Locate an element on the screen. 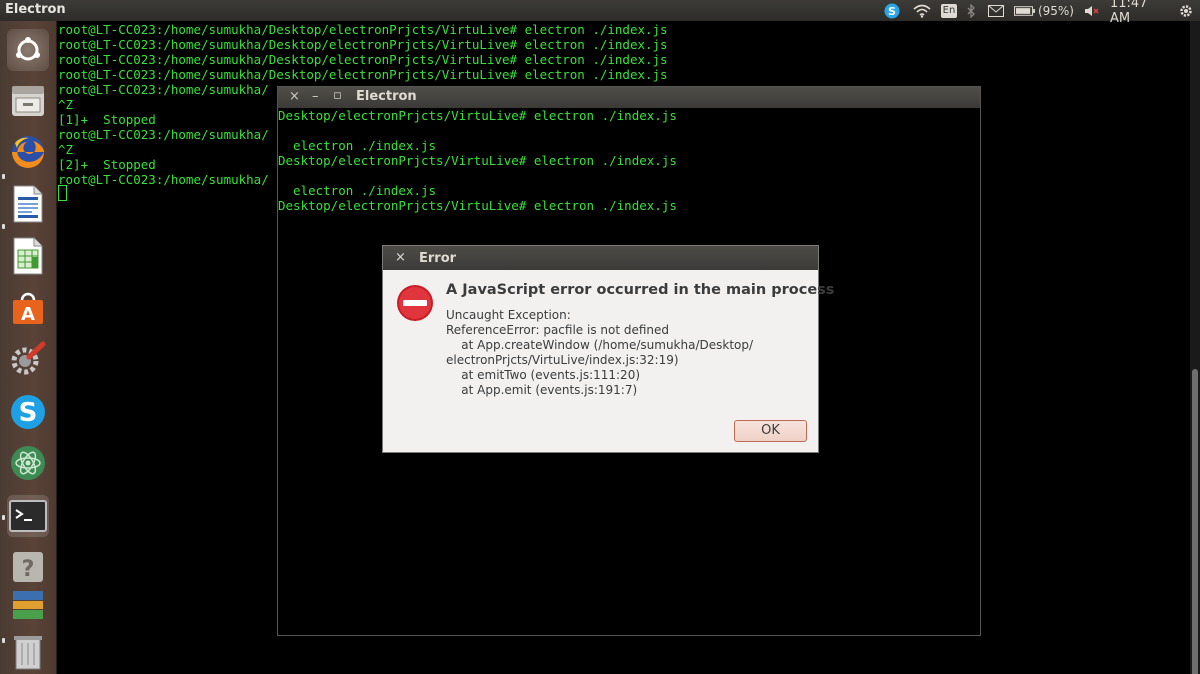 The width and height of the screenshot is (1200, 674). software-center-icon: A is located at coordinates (28, 308).